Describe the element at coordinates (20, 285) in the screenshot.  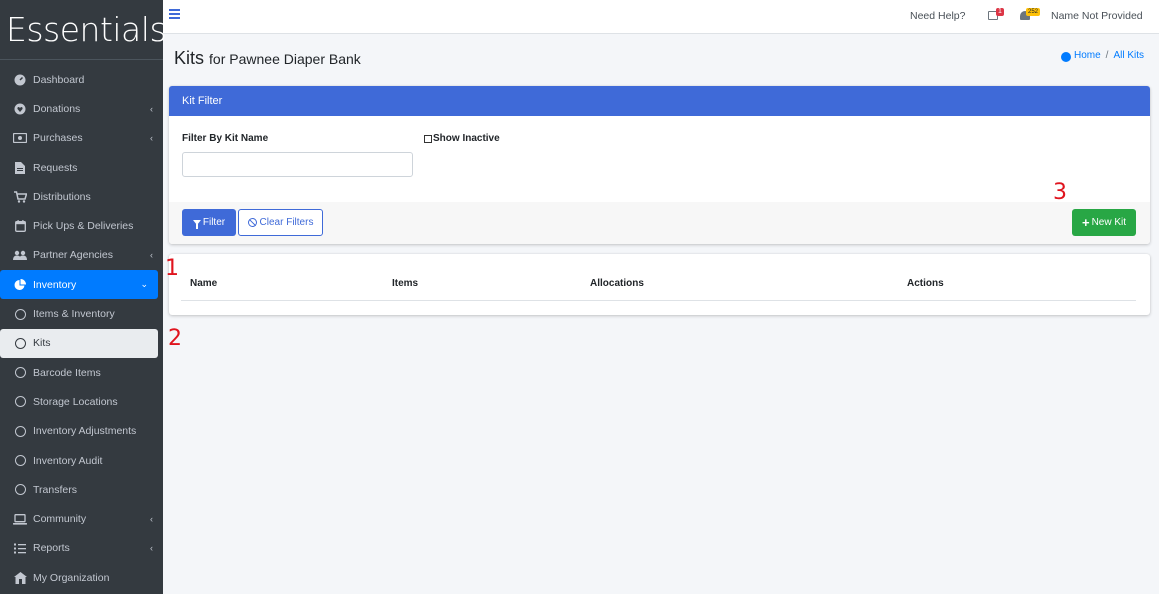
I see `pie-chart-icon` at that location.